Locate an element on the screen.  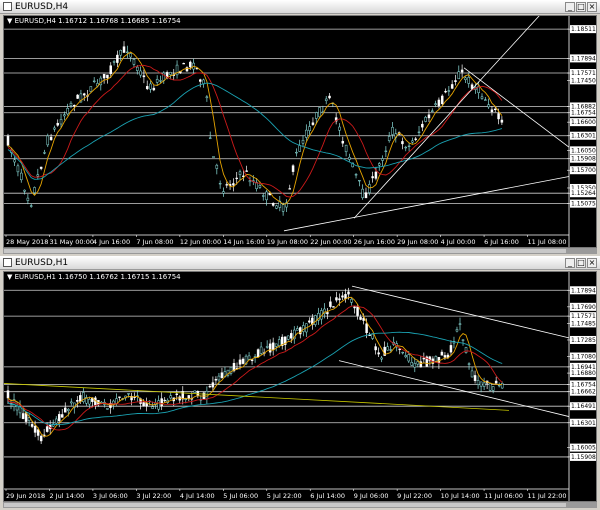
time-axis-label: 3 Jul 22:00 is located at coordinates (153, 496).